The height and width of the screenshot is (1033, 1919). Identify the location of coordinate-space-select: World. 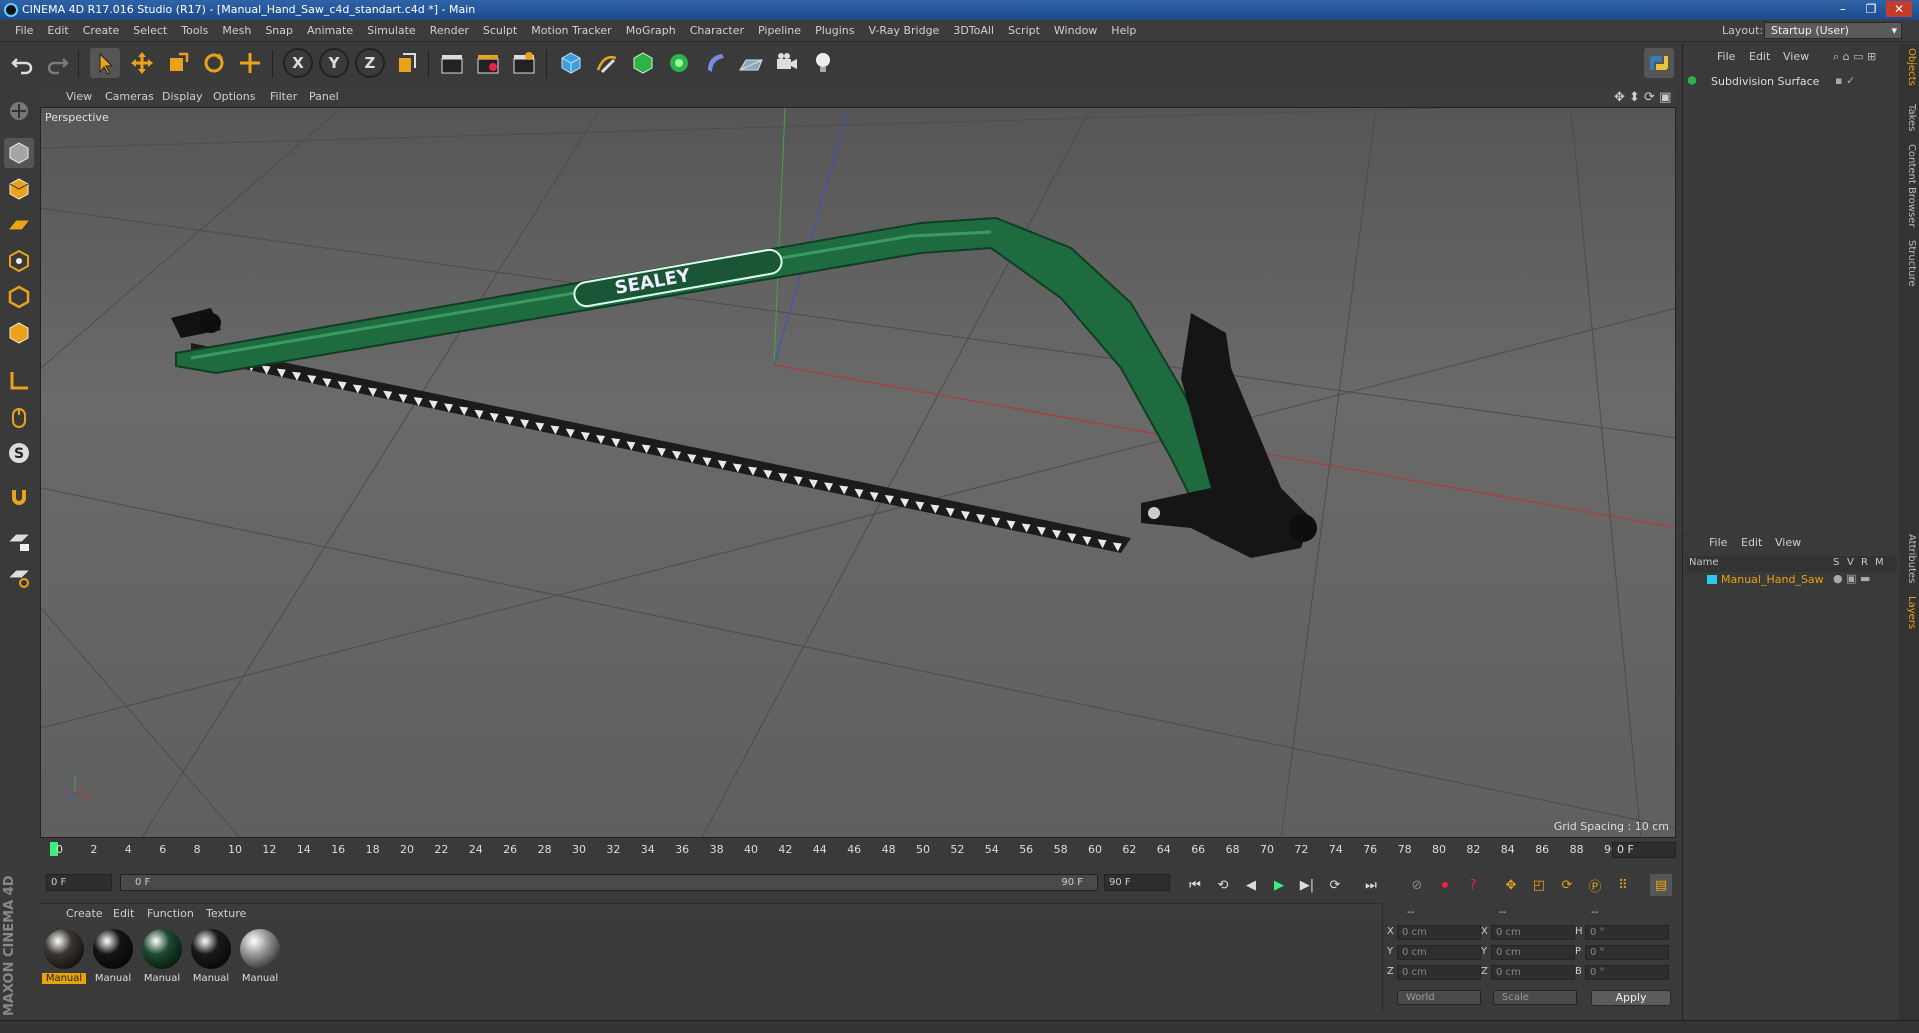
(1439, 997).